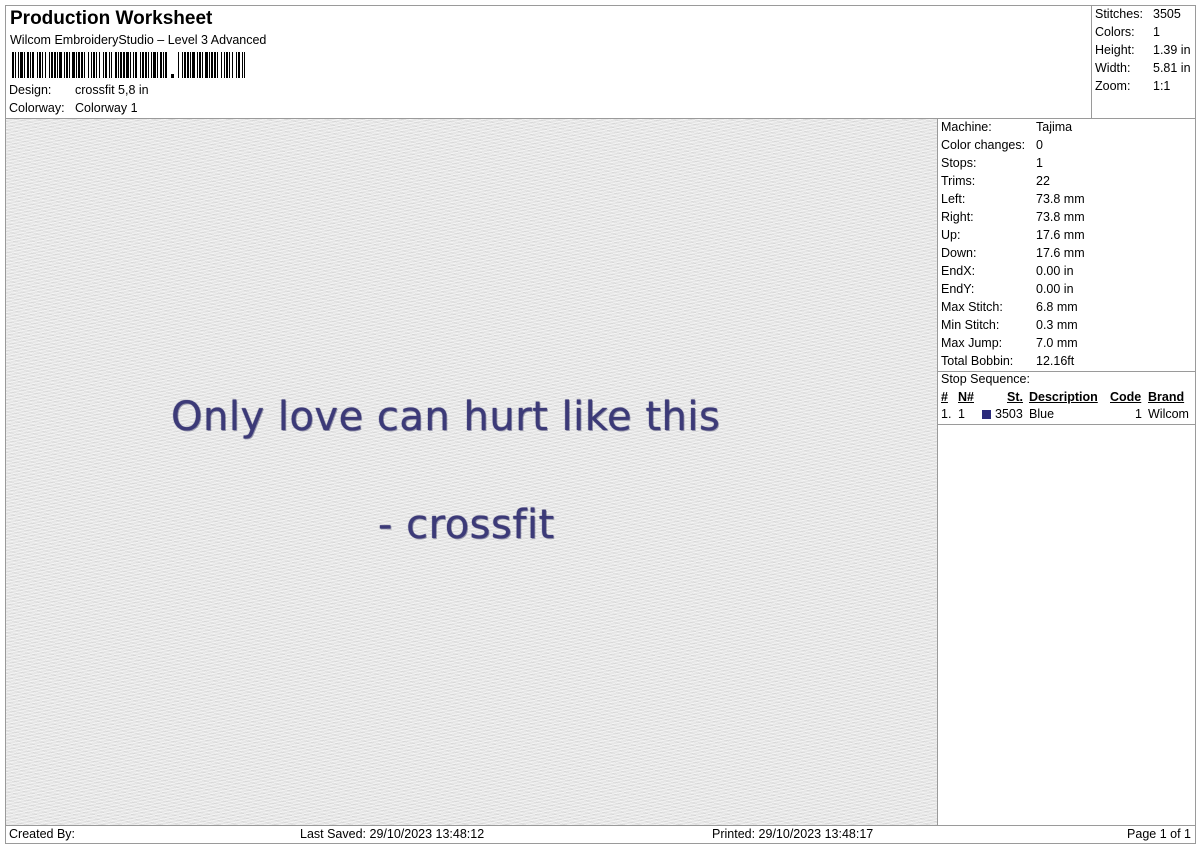 This screenshot has height=848, width=1200. What do you see at coordinates (111, 18) in the screenshot?
I see `page-title: Production Worksheet` at bounding box center [111, 18].